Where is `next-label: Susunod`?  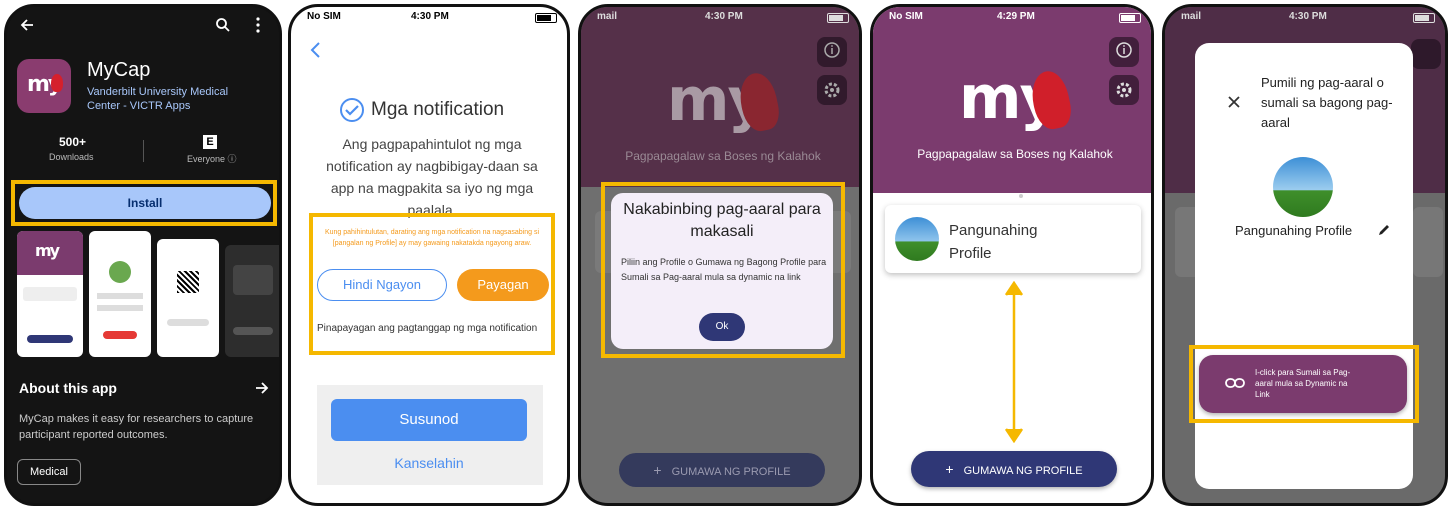
next-label: Susunod is located at coordinates (429, 419).